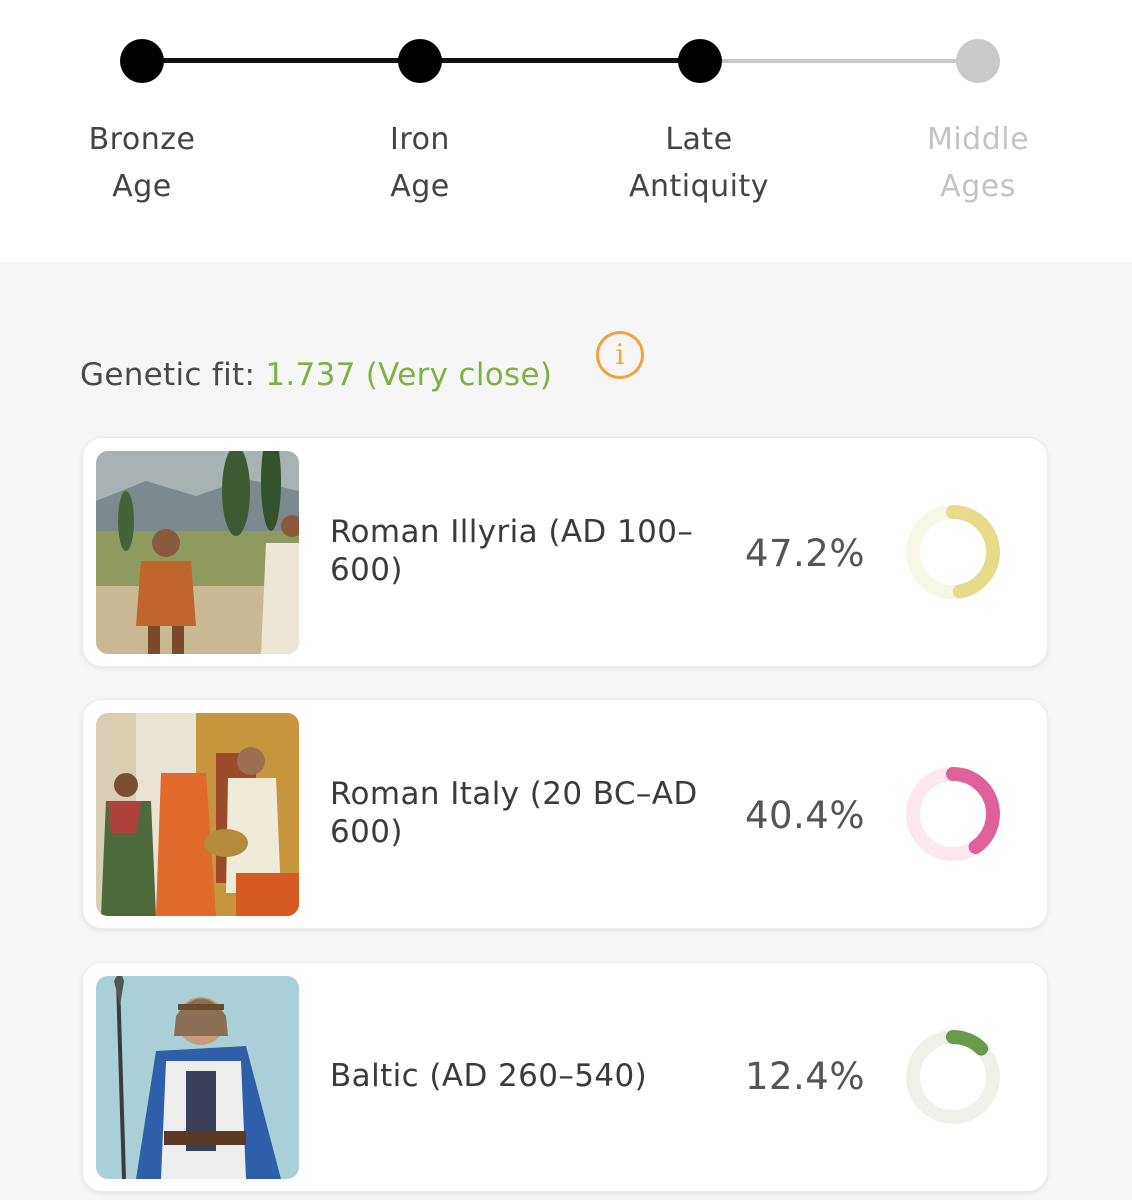 The height and width of the screenshot is (1200, 1132). What do you see at coordinates (699, 163) in the screenshot?
I see `timeline-label-late-antiquity: Late Antiquity` at bounding box center [699, 163].